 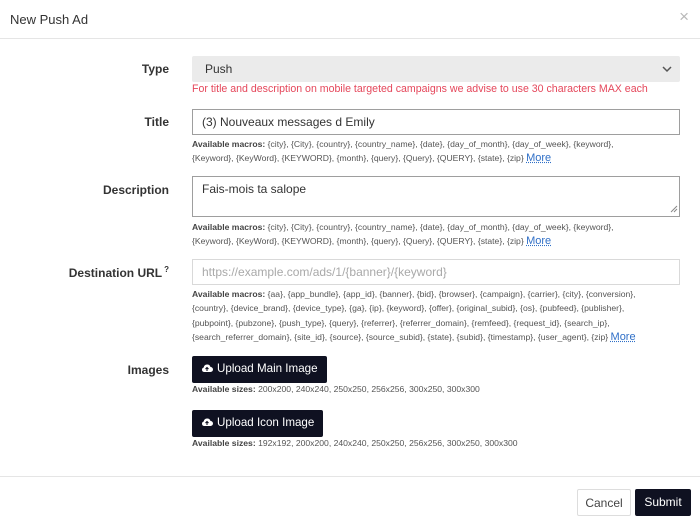 I want to click on upload-main-image-label: Upload Main Image, so click(x=267, y=368).